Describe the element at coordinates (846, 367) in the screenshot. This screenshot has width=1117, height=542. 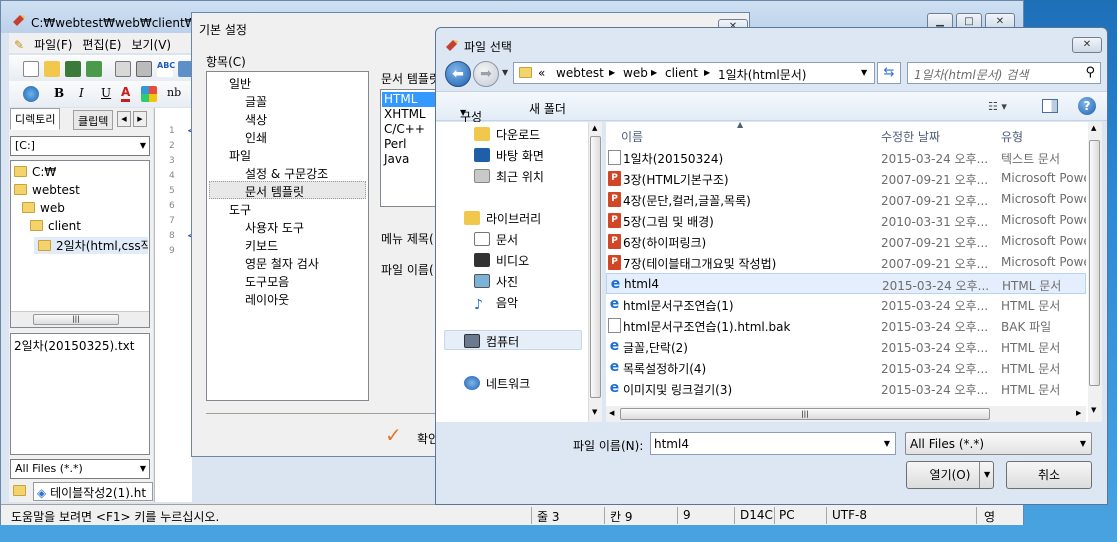
I see `file-row: e 목록설정하기(4) 2015-03-24 오후... HTML 문서` at that location.